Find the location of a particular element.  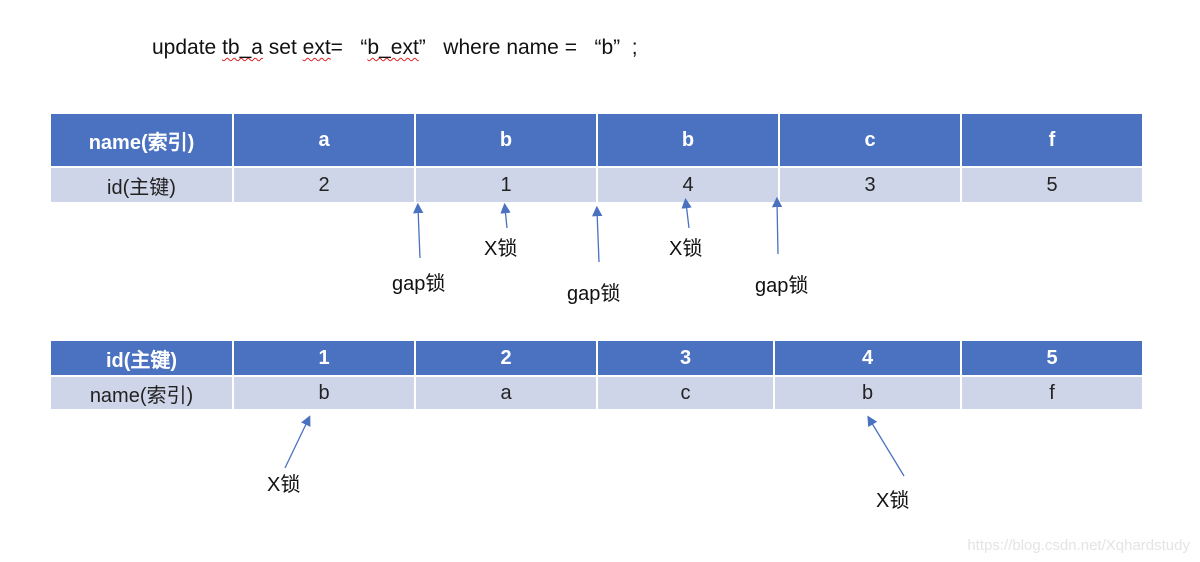

gap-lock-label-2: gap锁 is located at coordinates (594, 294).